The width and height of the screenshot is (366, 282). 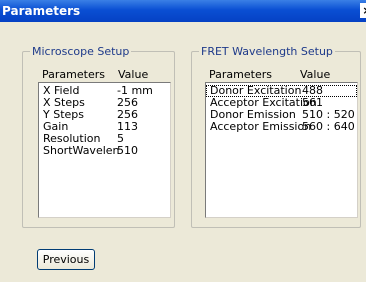 What do you see at coordinates (66, 259) in the screenshot?
I see `previous-button: Previous` at bounding box center [66, 259].